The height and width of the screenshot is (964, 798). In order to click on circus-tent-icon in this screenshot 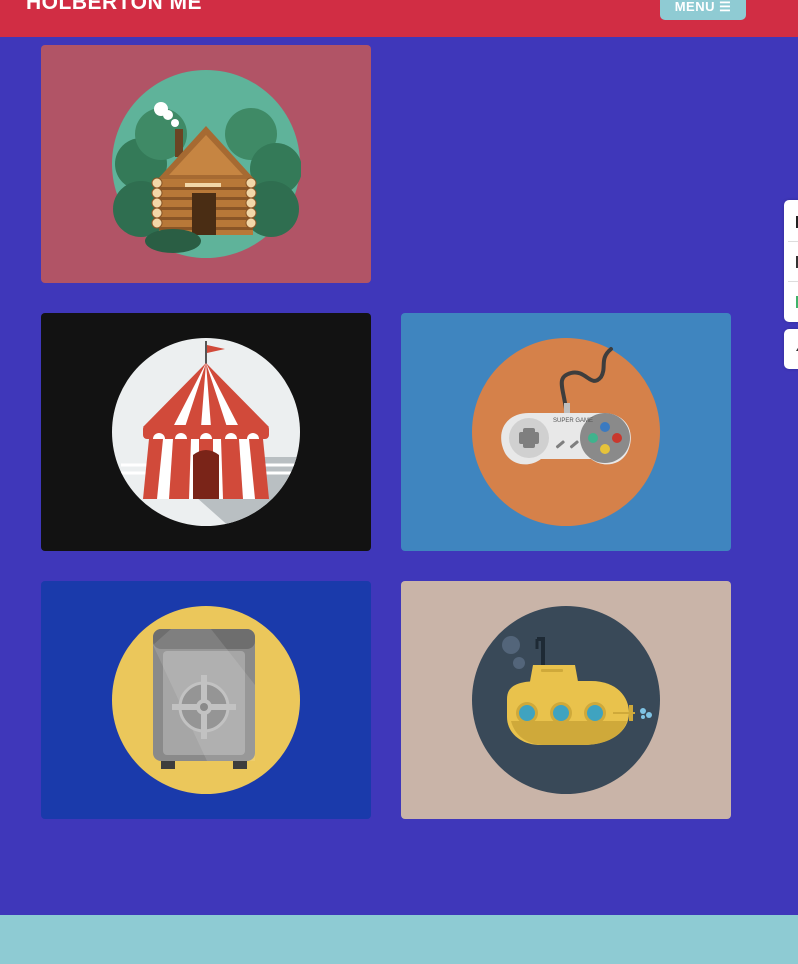, I will do `click(206, 432)`.